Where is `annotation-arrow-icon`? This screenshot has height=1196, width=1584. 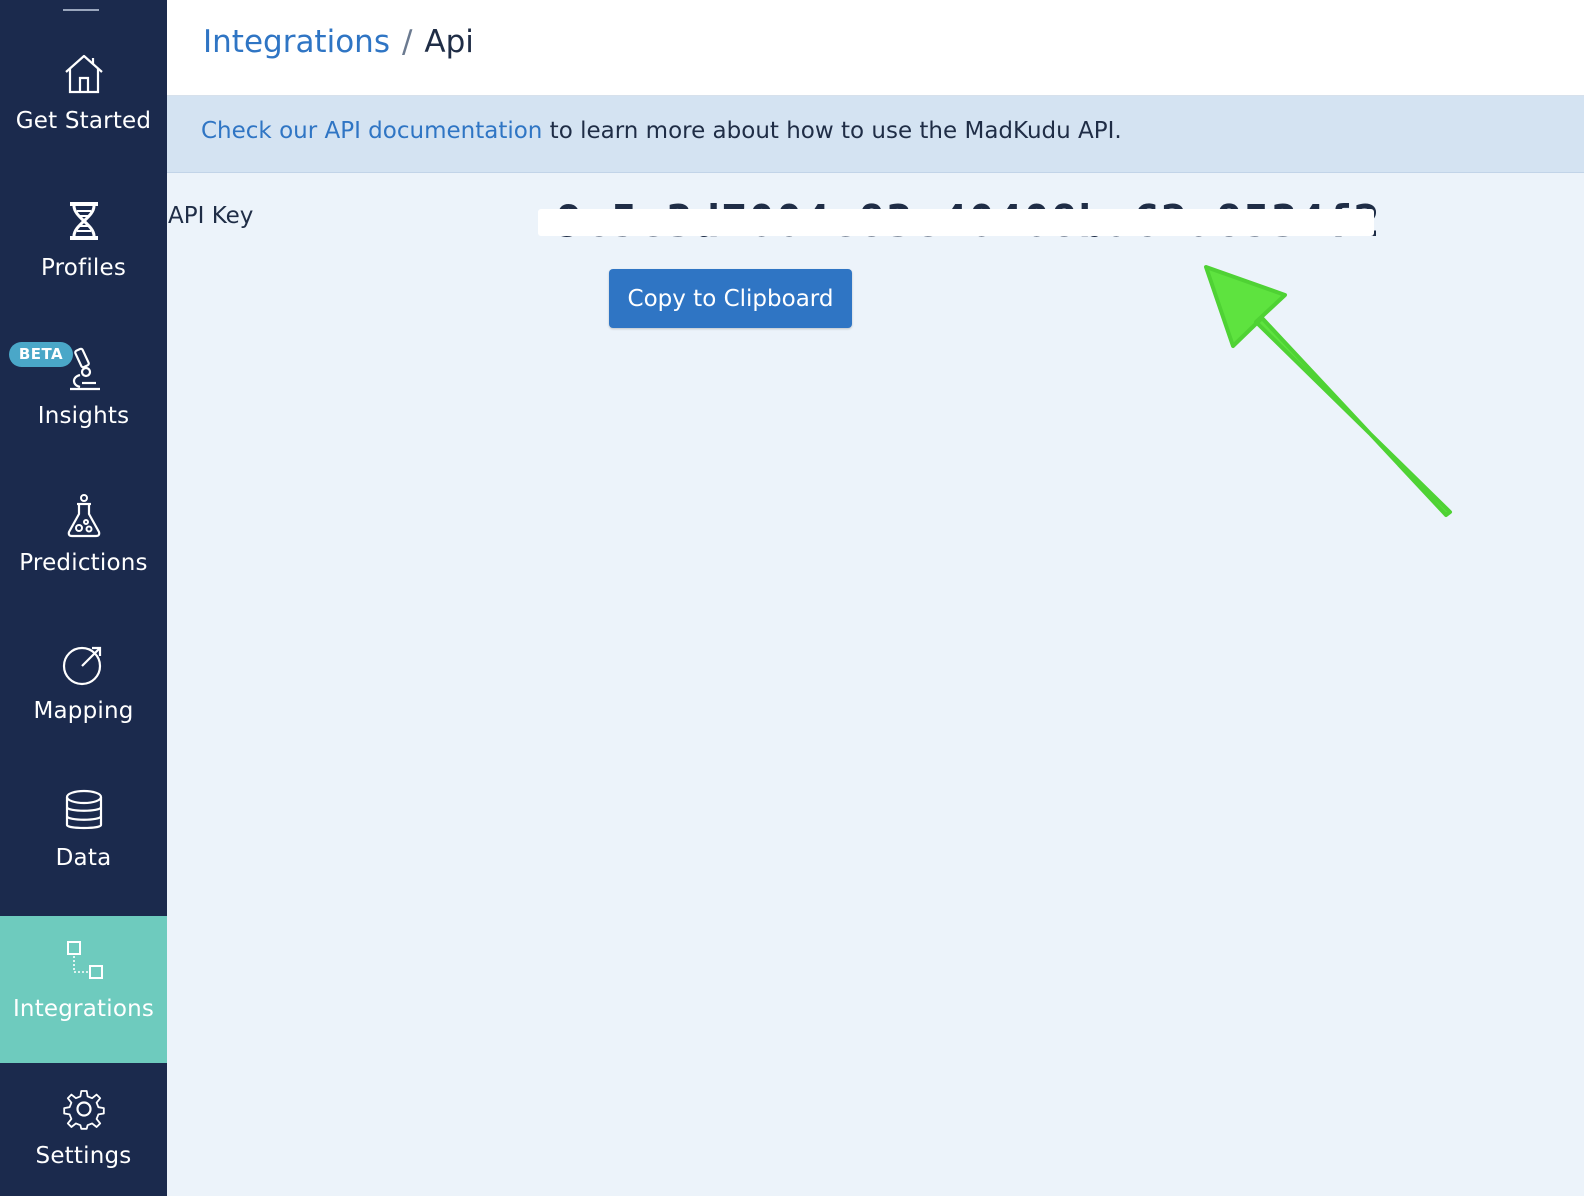 annotation-arrow-icon is located at coordinates (1328, 391).